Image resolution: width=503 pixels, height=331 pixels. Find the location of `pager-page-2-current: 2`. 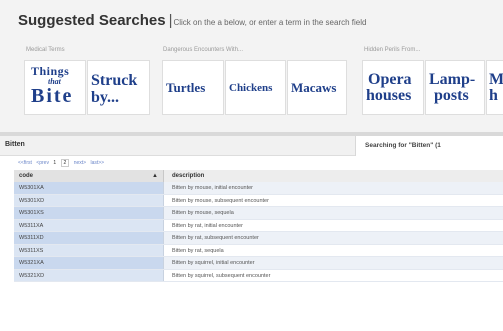

pager-page-2-current: 2 is located at coordinates (65, 163).